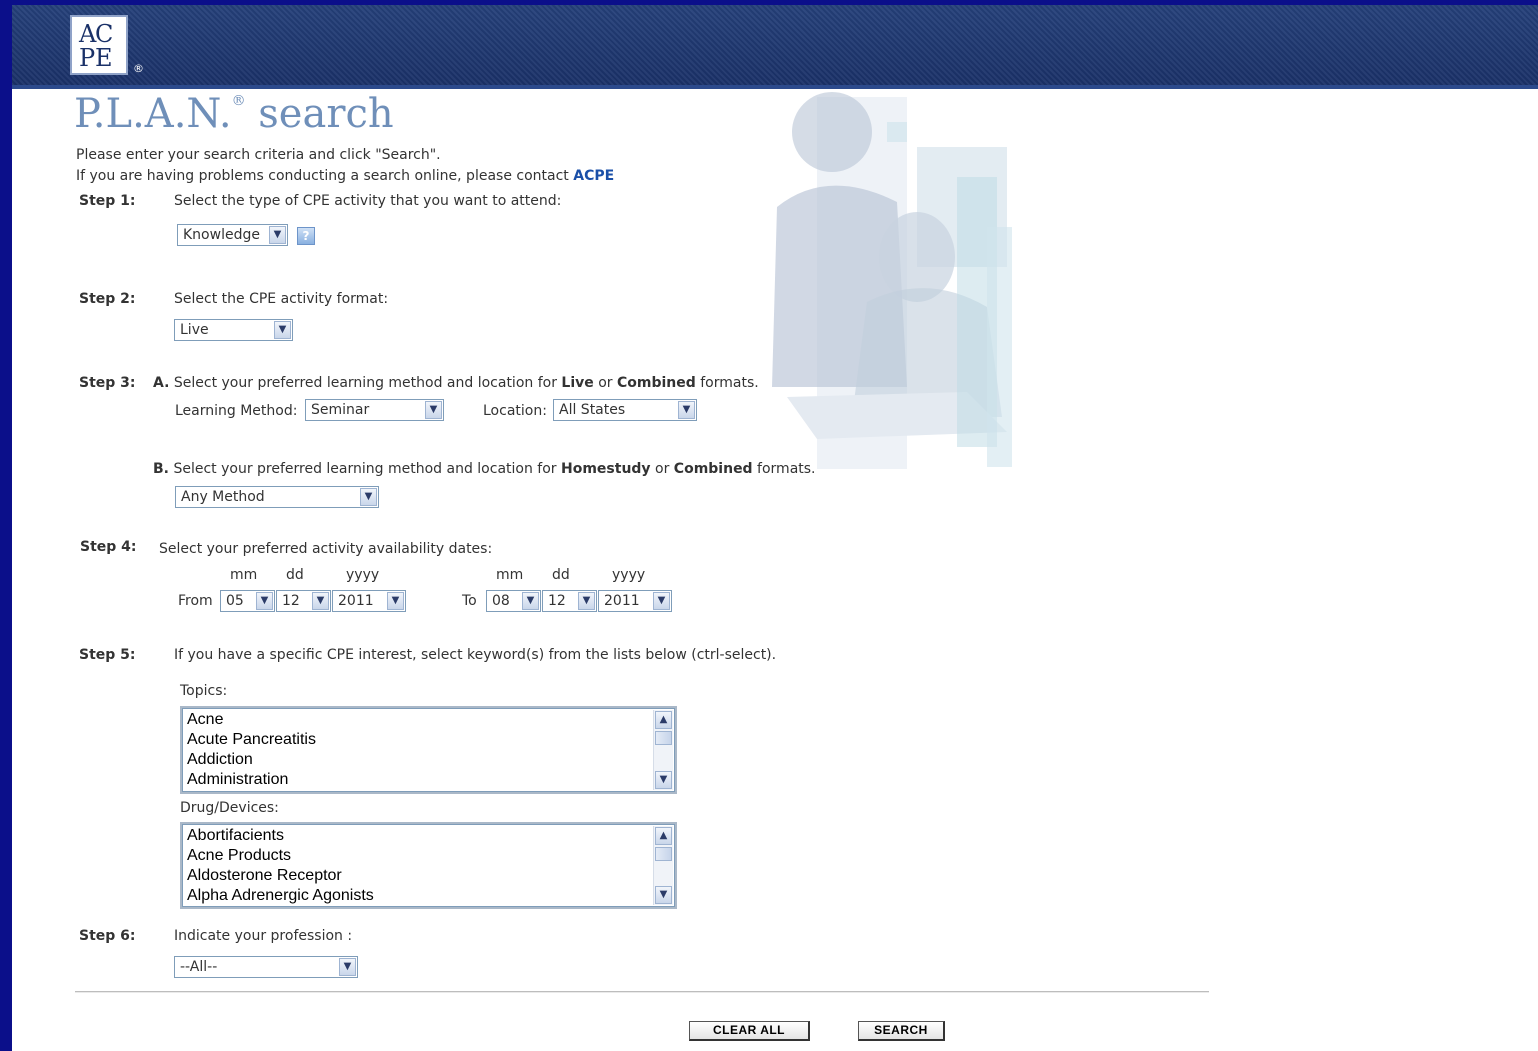 The height and width of the screenshot is (1051, 1538). I want to click on topics-label: Topics:, so click(204, 691).